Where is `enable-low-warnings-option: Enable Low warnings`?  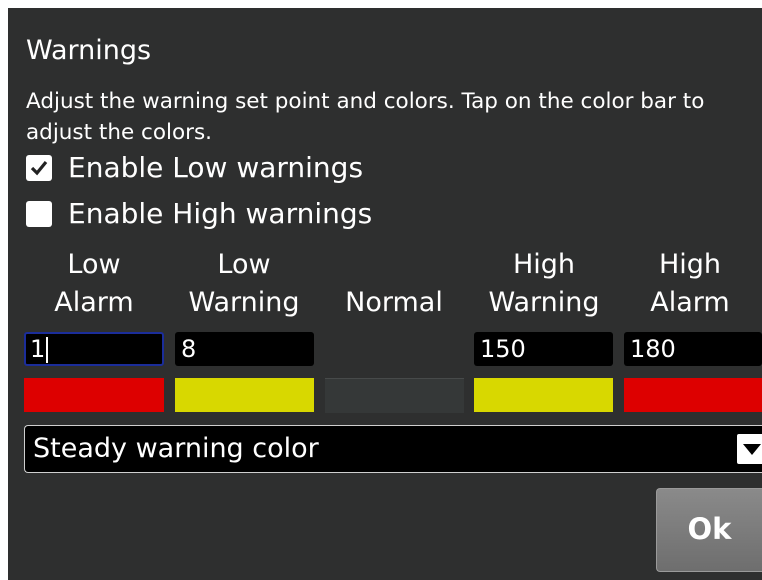 enable-low-warnings-option: Enable Low warnings is located at coordinates (194, 168).